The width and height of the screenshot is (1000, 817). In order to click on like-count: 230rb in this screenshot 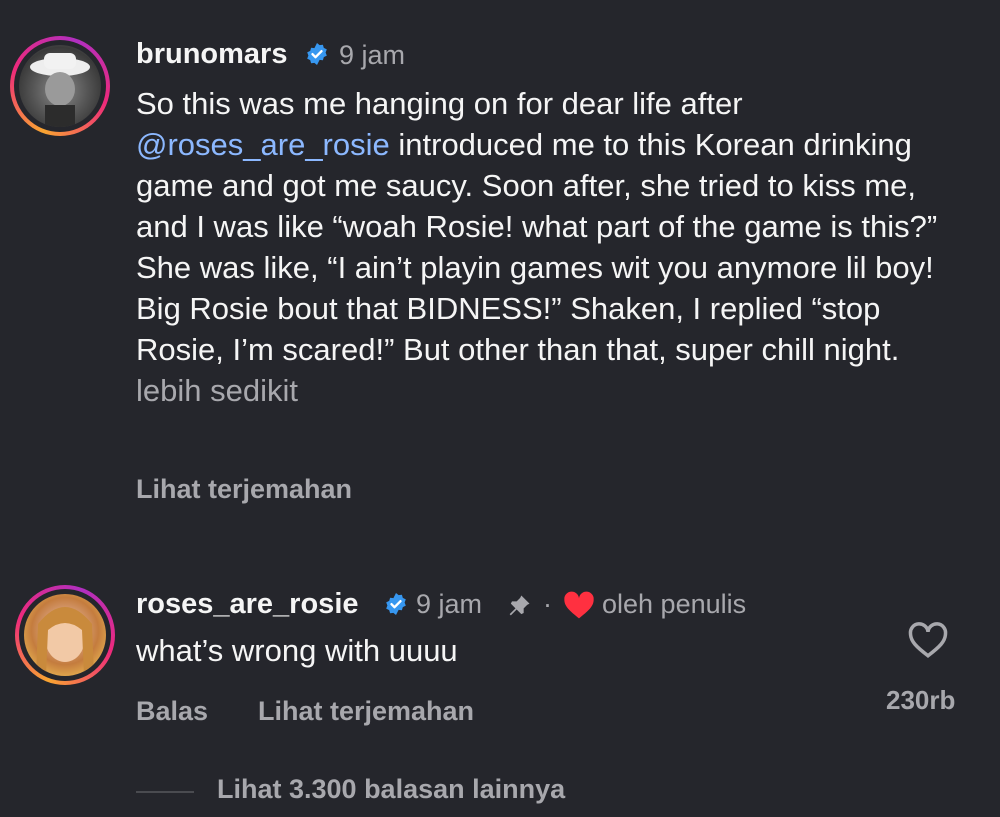, I will do `click(921, 700)`.